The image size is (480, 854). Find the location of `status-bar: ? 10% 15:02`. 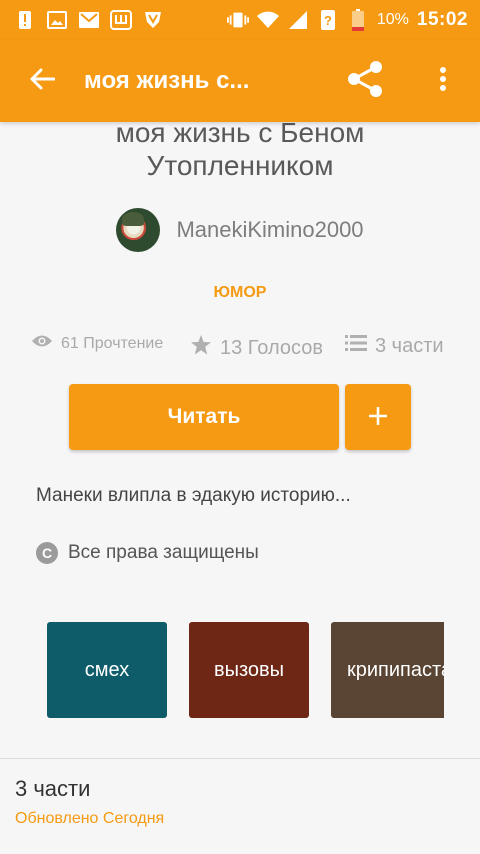

status-bar: ? 10% 15:02 is located at coordinates (240, 20).